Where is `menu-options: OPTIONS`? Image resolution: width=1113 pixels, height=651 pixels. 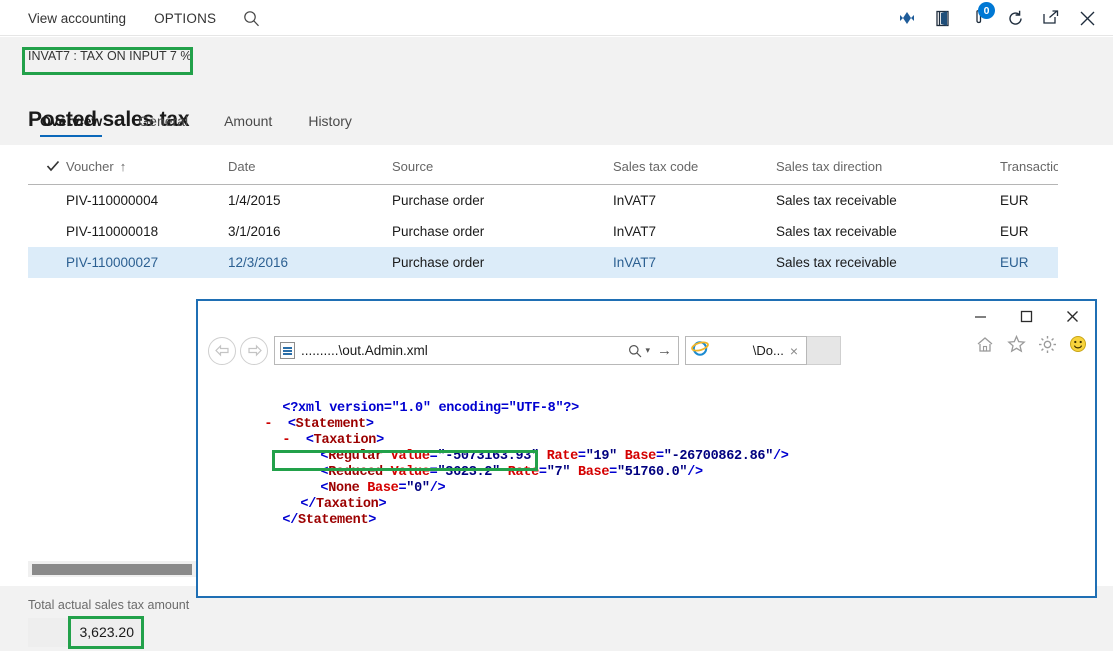 menu-options: OPTIONS is located at coordinates (185, 18).